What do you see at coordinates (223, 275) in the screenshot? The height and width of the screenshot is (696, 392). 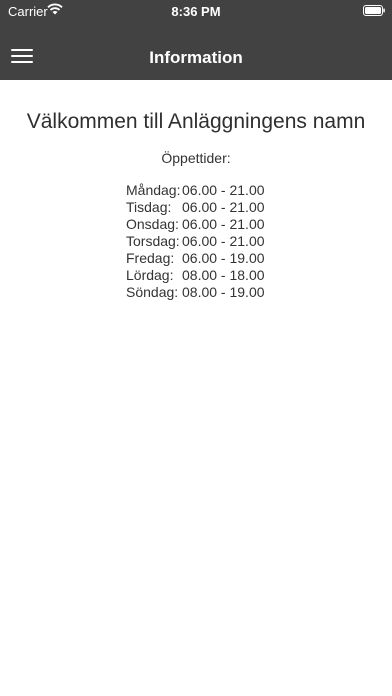 I see `hours-time: 08.00 - 18.00` at bounding box center [223, 275].